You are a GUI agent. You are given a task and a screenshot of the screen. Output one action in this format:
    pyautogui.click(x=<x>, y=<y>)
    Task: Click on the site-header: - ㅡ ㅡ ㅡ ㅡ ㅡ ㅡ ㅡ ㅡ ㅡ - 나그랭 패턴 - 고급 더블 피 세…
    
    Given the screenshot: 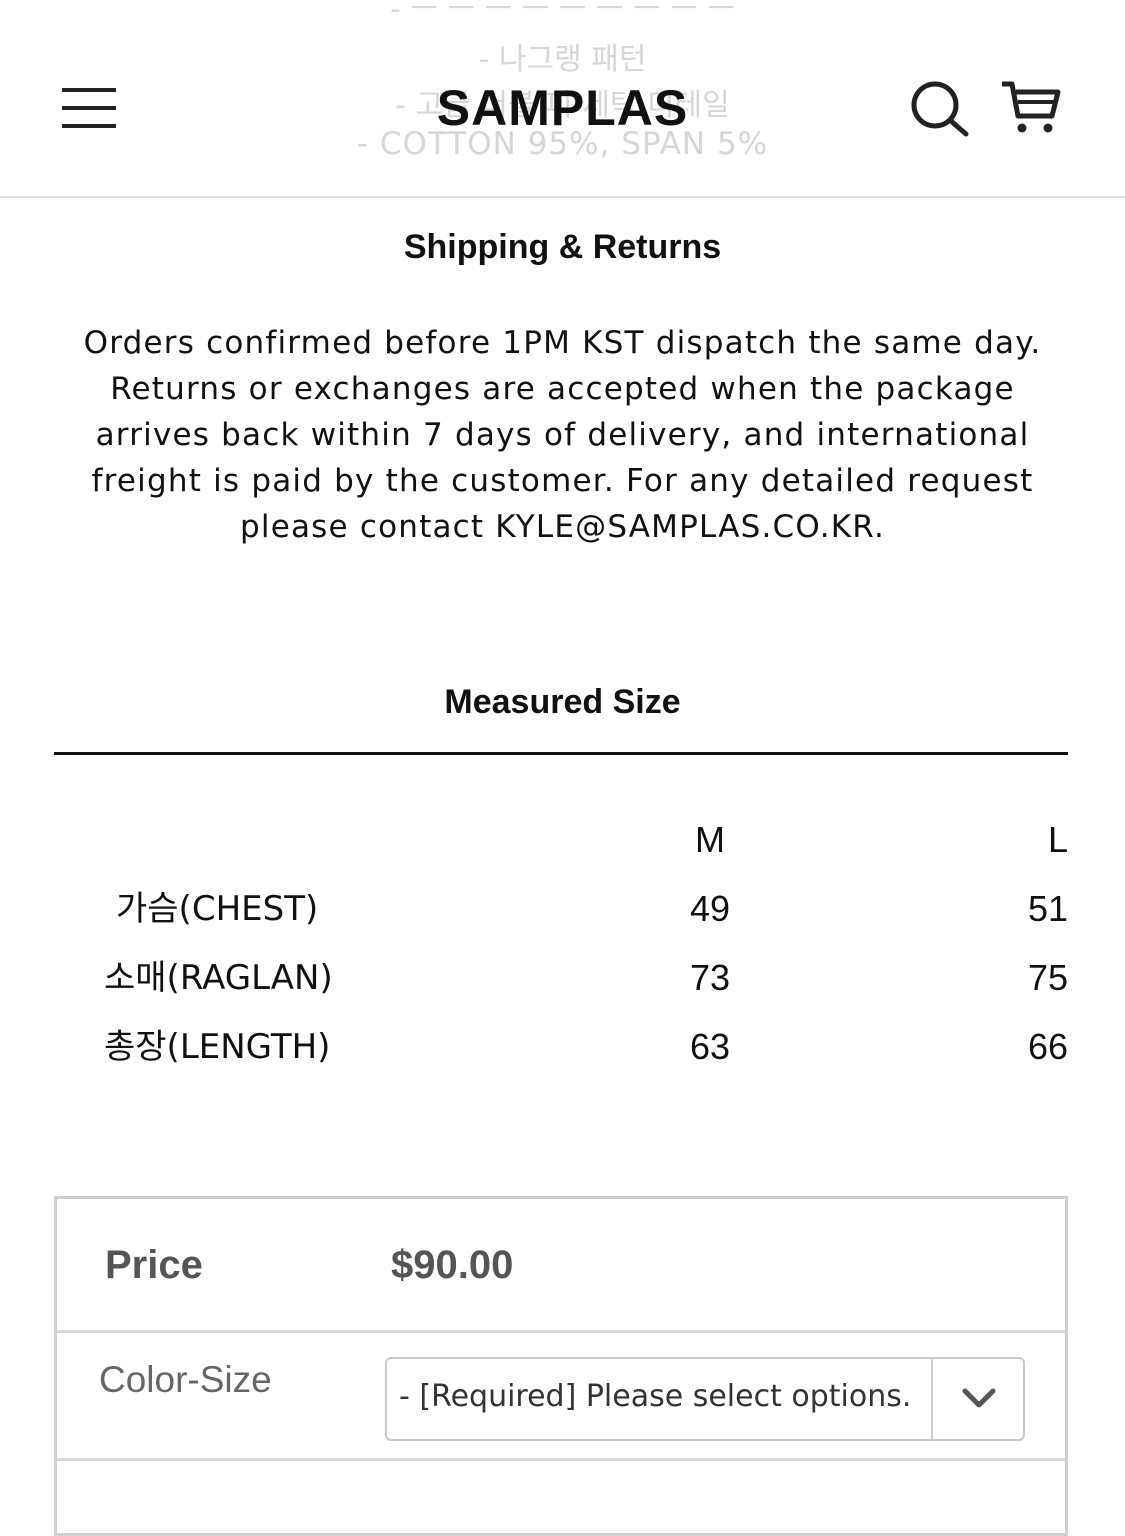 What is the action you would take?
    pyautogui.click(x=562, y=99)
    